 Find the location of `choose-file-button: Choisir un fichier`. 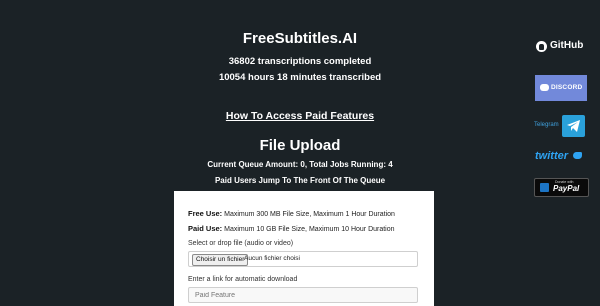

choose-file-button: Choisir un fichier is located at coordinates (220, 260).